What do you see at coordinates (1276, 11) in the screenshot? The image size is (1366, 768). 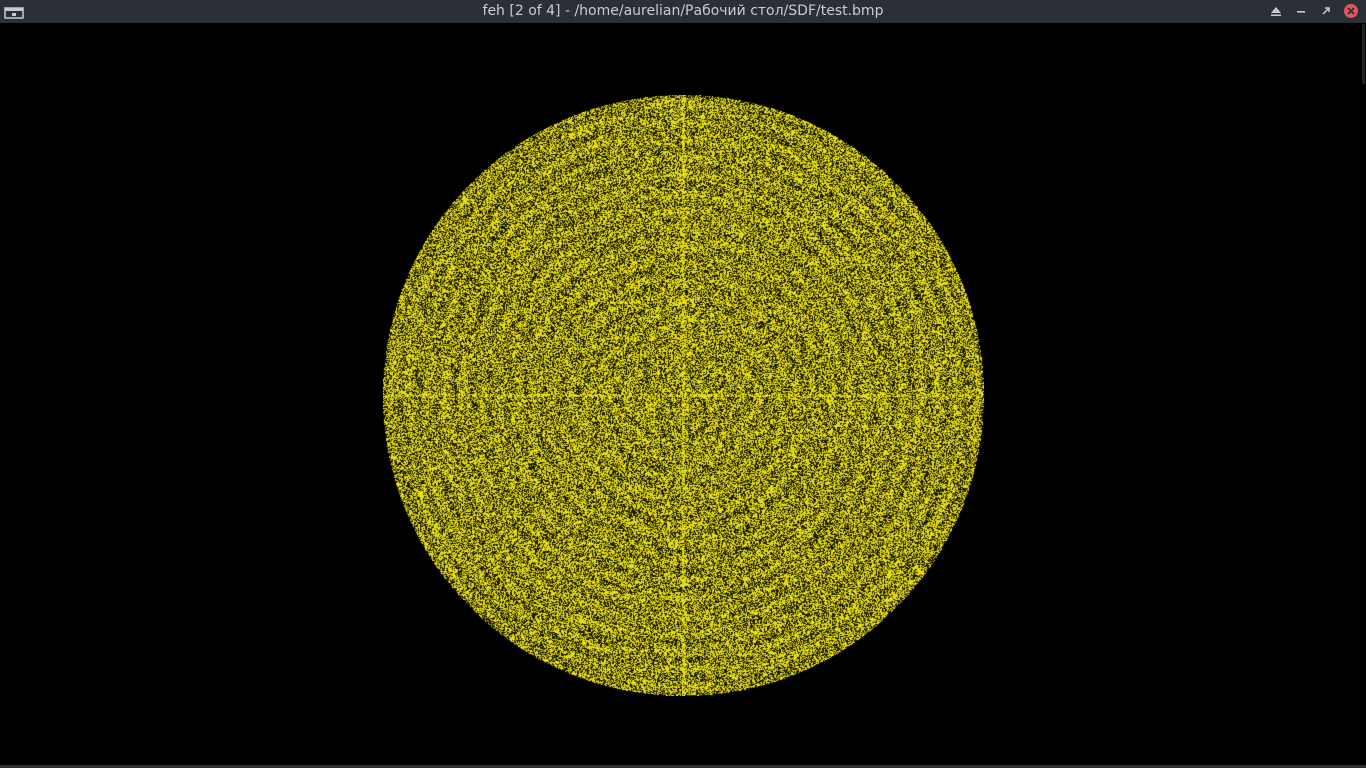 I see `keep-above-icon` at bounding box center [1276, 11].